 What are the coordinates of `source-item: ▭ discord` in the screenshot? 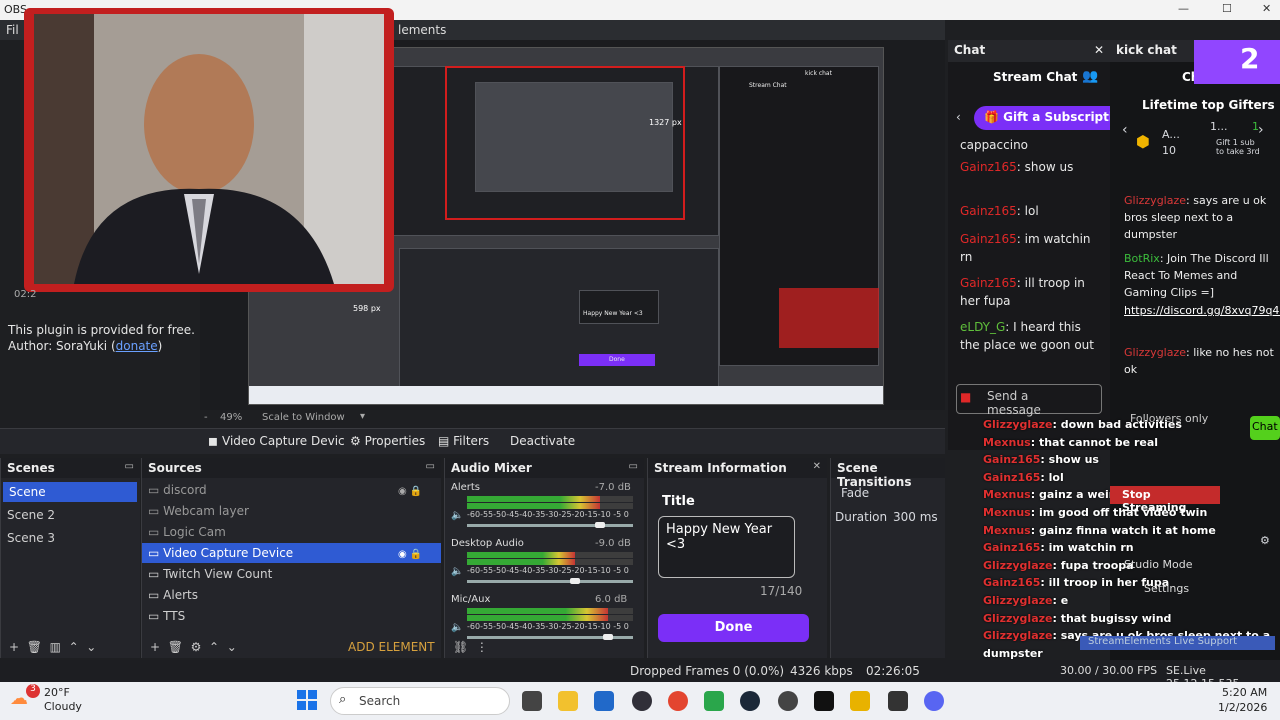 It's located at (291, 490).